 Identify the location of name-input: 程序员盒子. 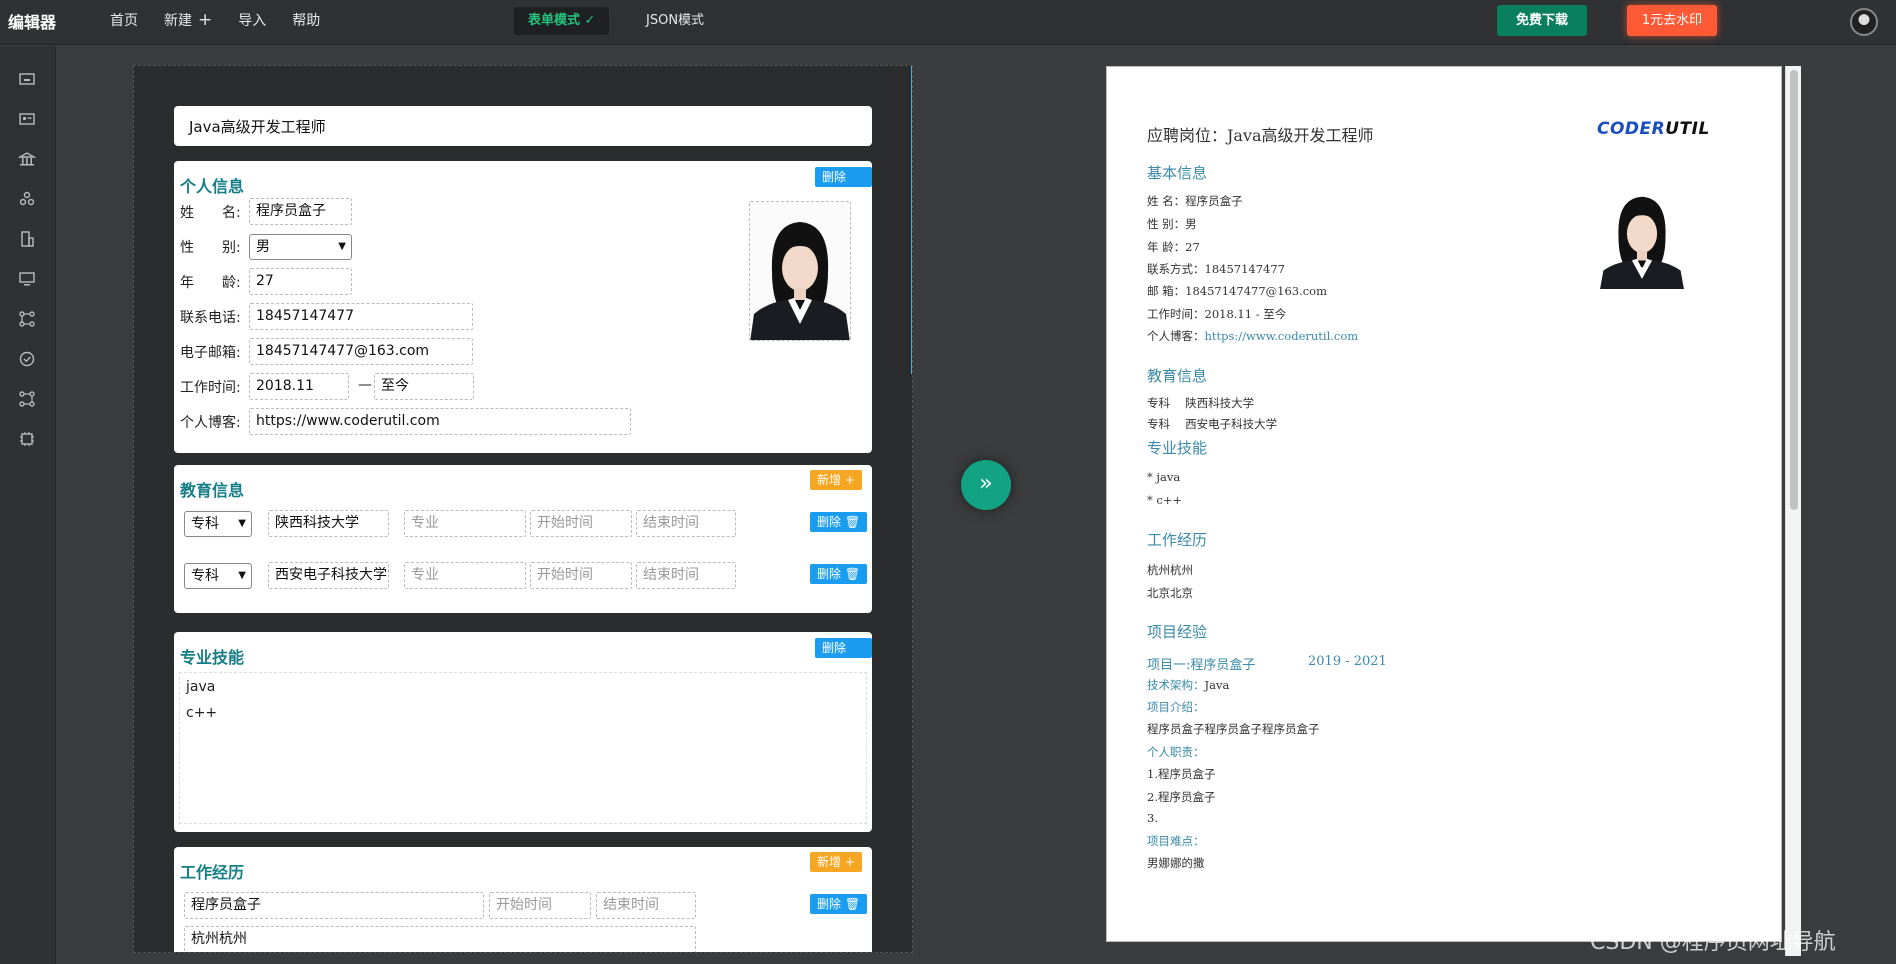
(300, 211).